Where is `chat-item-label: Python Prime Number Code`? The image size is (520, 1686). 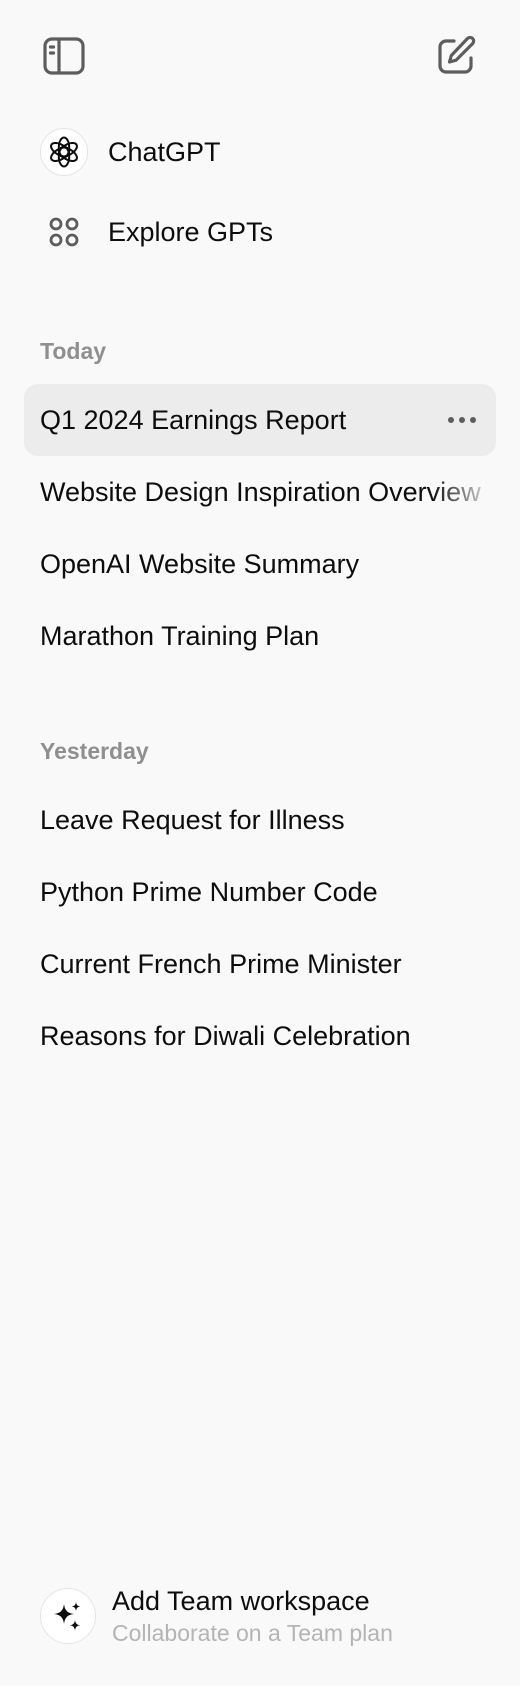 chat-item-label: Python Prime Number Code is located at coordinates (209, 891).